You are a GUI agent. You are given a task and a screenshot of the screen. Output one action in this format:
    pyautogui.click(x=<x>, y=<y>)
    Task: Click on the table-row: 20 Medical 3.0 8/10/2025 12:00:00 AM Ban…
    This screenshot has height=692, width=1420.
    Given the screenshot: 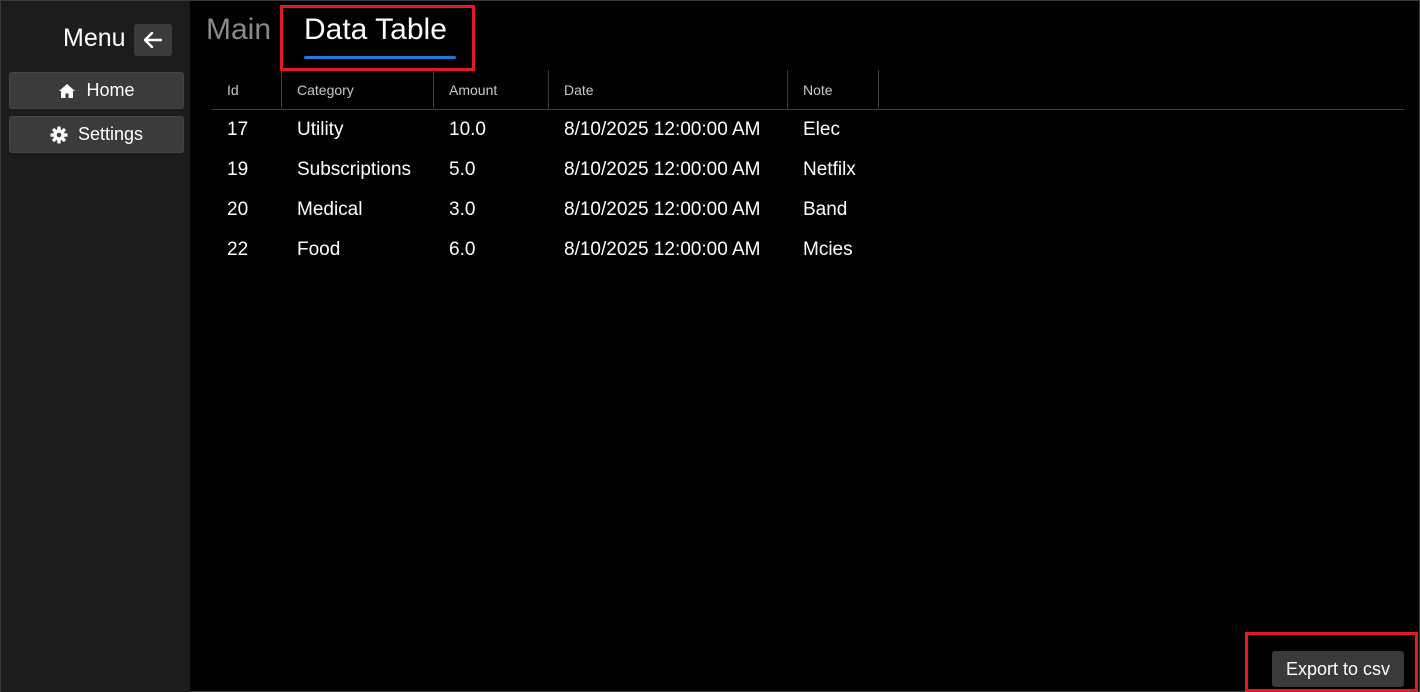 What is the action you would take?
    pyautogui.click(x=808, y=210)
    